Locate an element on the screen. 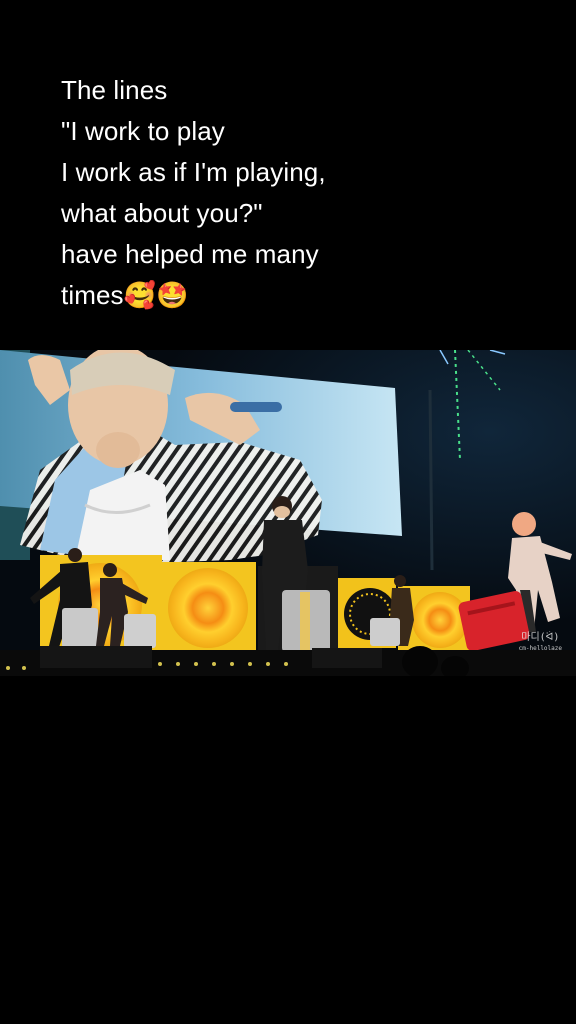 This screenshot has height=1024, width=576. caption-line-6: times🥰🤩 is located at coordinates (125, 295).